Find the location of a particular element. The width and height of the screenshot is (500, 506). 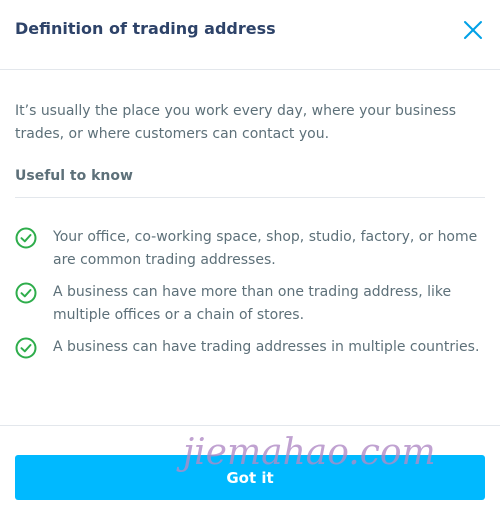

modal-title: Definition of trading address is located at coordinates (145, 28).